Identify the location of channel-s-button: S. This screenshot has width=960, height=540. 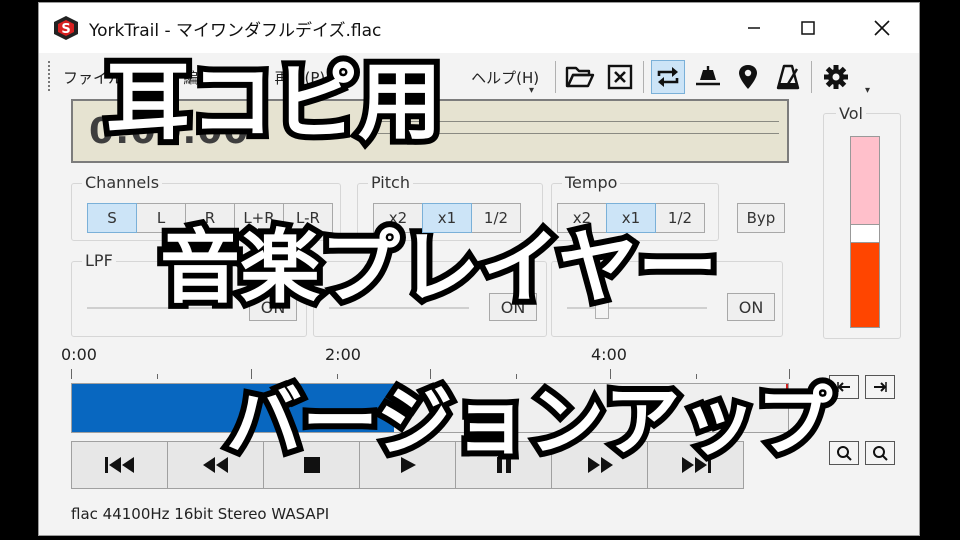
(112, 218).